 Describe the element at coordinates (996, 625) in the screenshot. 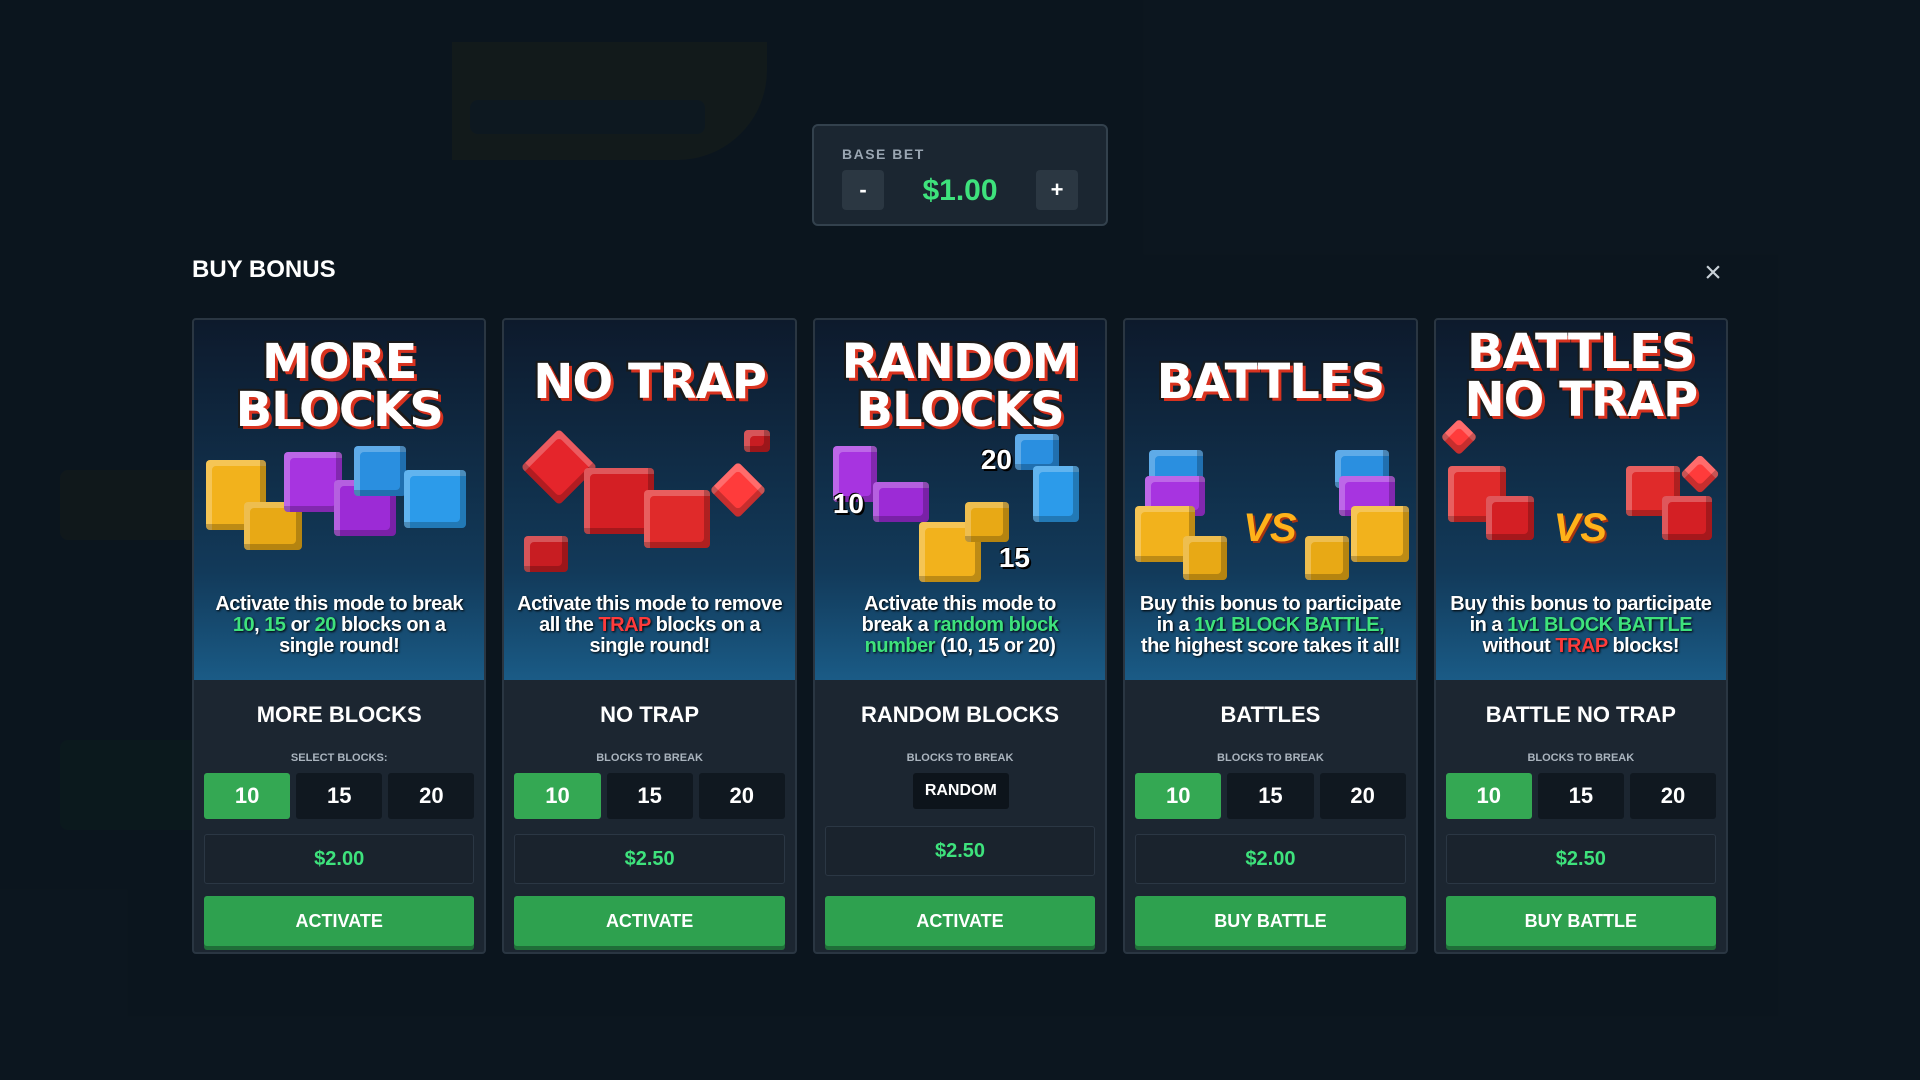

I see `desc-highlight: random block` at that location.